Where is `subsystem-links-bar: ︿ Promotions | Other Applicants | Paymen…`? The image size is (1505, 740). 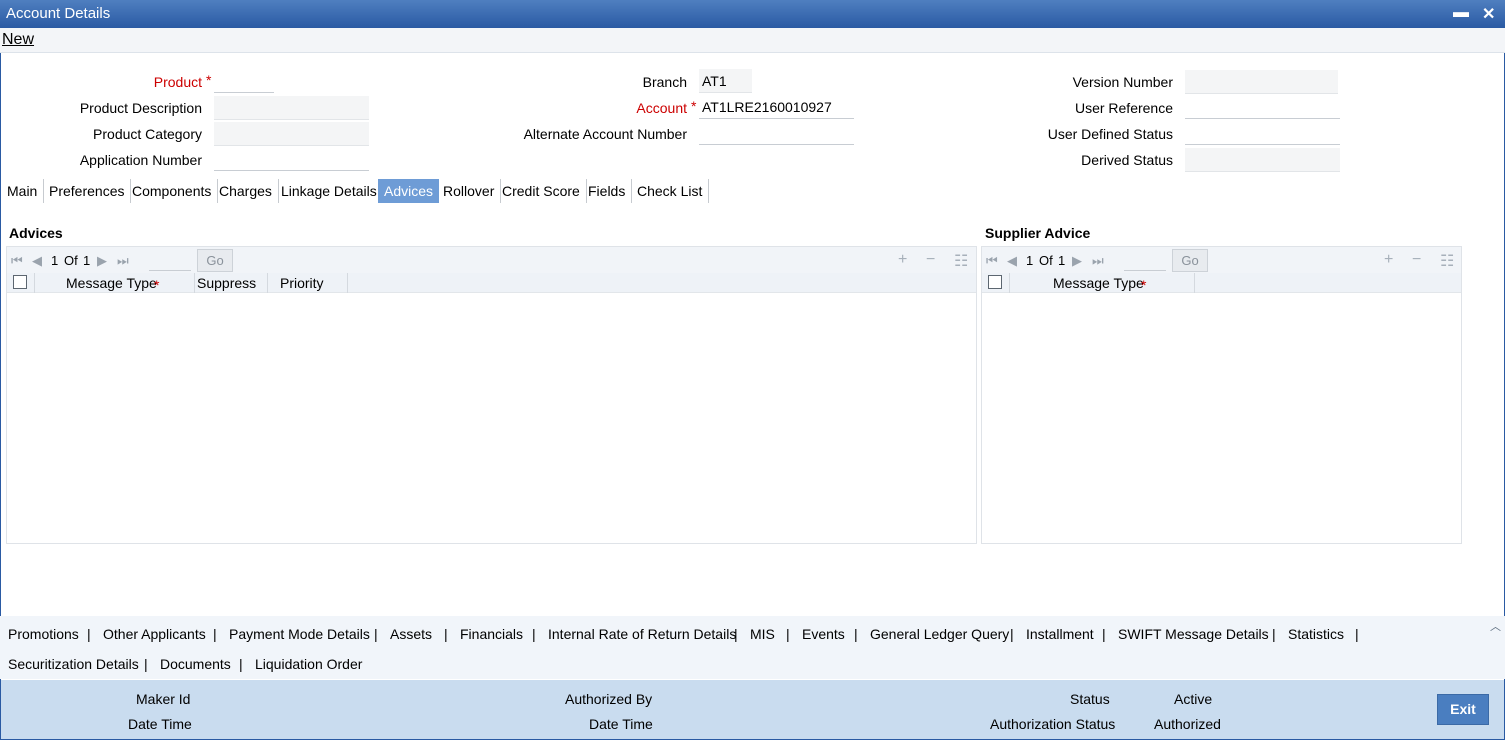 subsystem-links-bar: ︿ Promotions | Other Applicants | Paymen… is located at coordinates (752, 647).